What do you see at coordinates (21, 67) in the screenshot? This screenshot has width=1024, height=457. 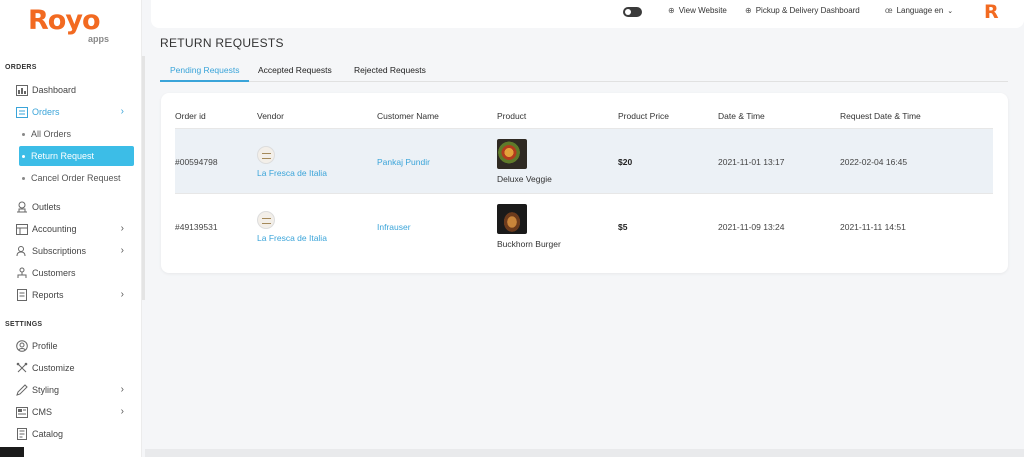 I see `section-title-orders: ORDERS` at bounding box center [21, 67].